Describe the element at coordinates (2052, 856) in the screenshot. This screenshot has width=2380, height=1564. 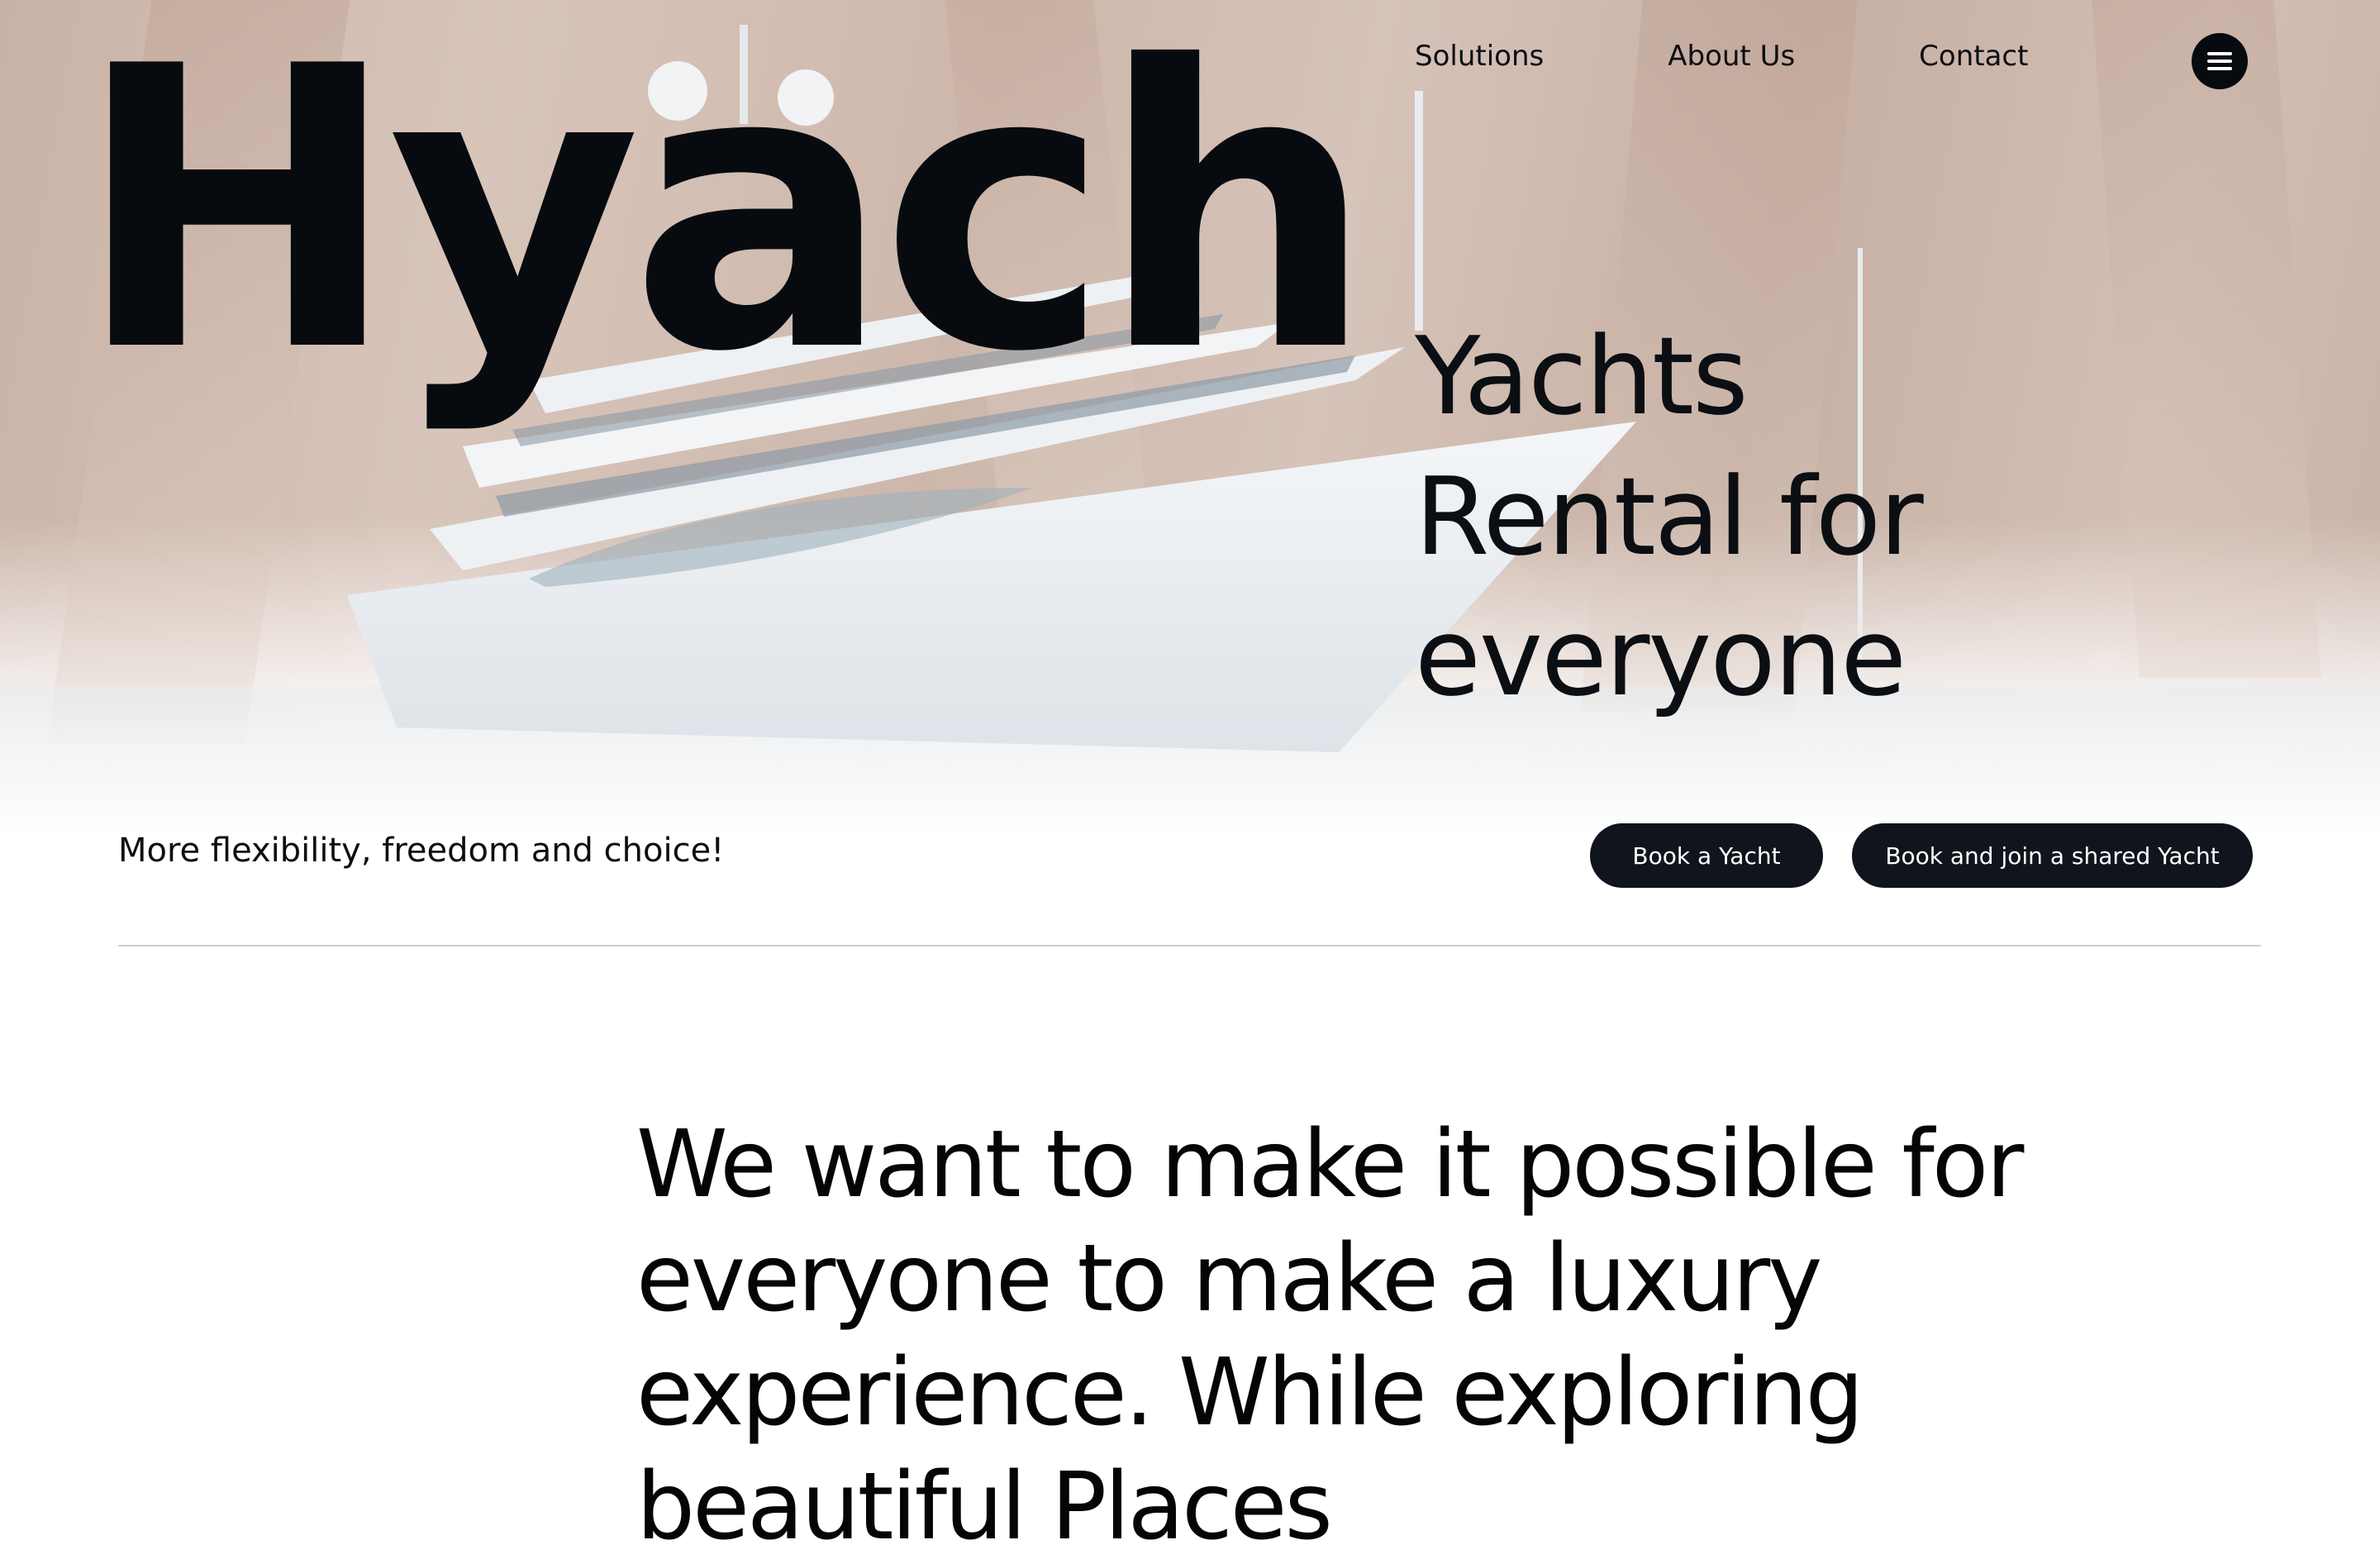
I see `book-shared-yacht-button: Book and join a shared Yacht` at that location.